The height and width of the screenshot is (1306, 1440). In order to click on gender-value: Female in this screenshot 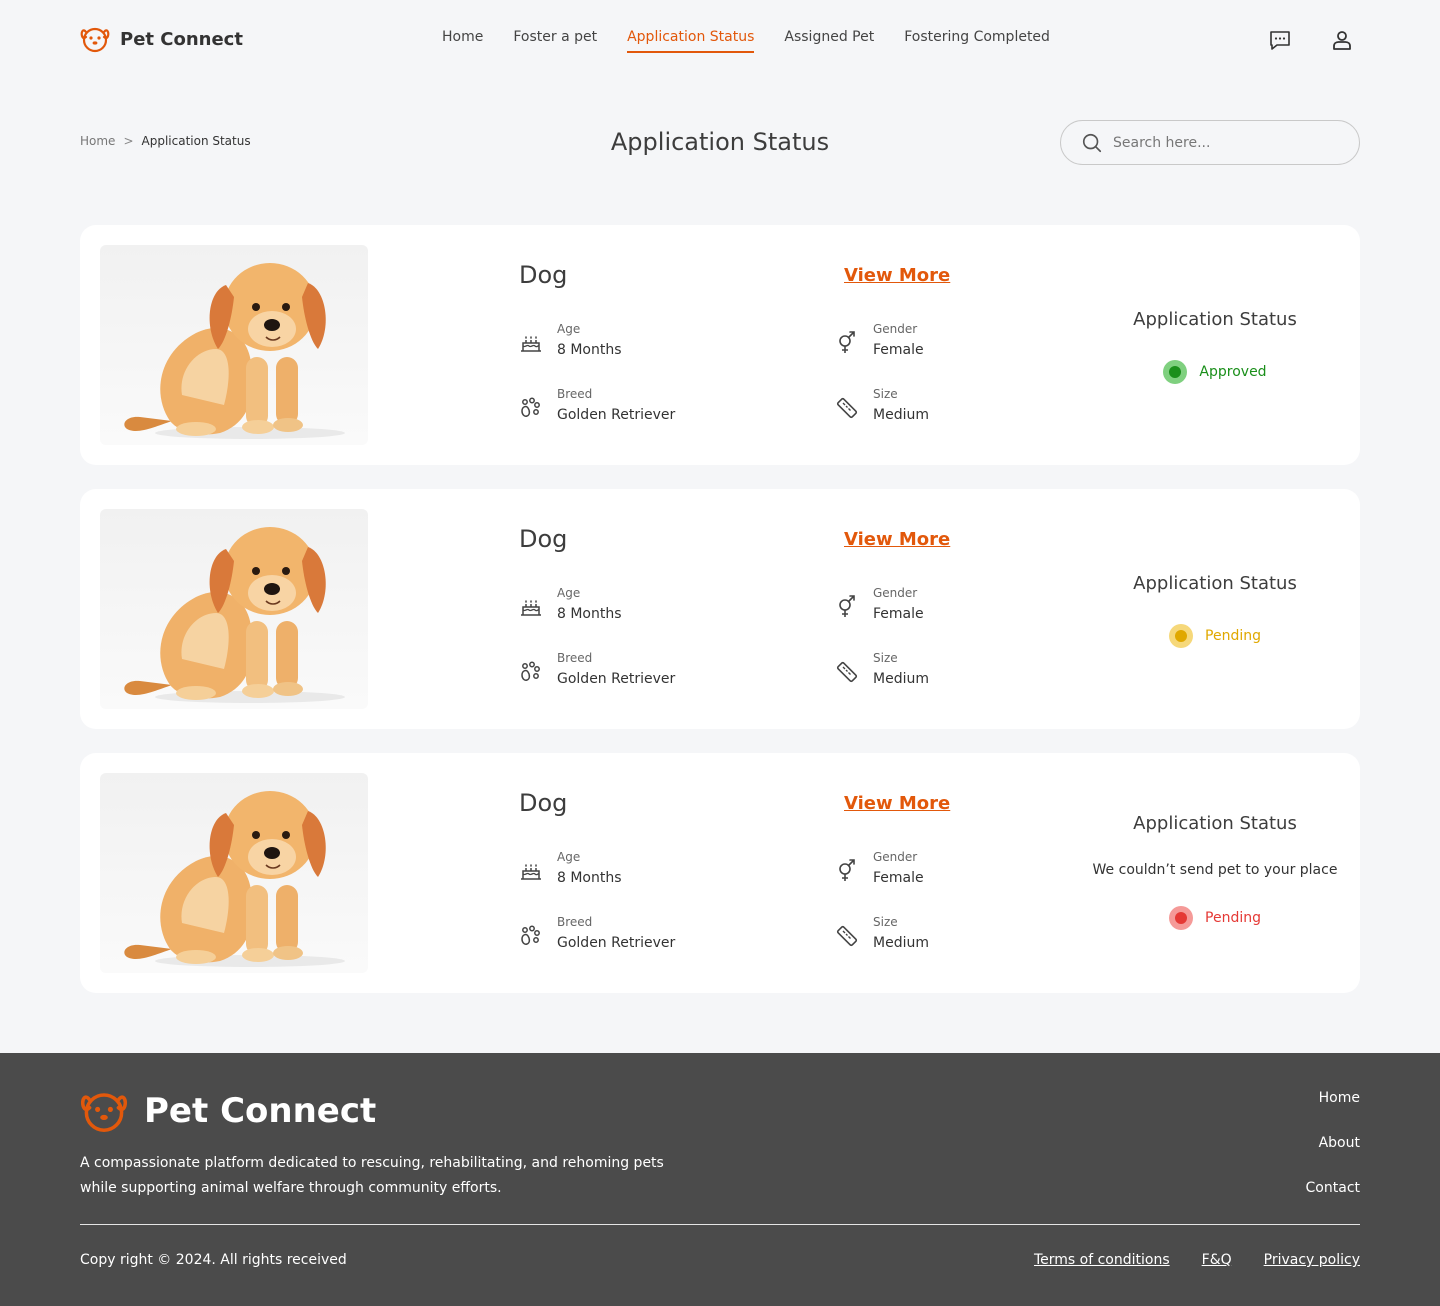, I will do `click(898, 878)`.